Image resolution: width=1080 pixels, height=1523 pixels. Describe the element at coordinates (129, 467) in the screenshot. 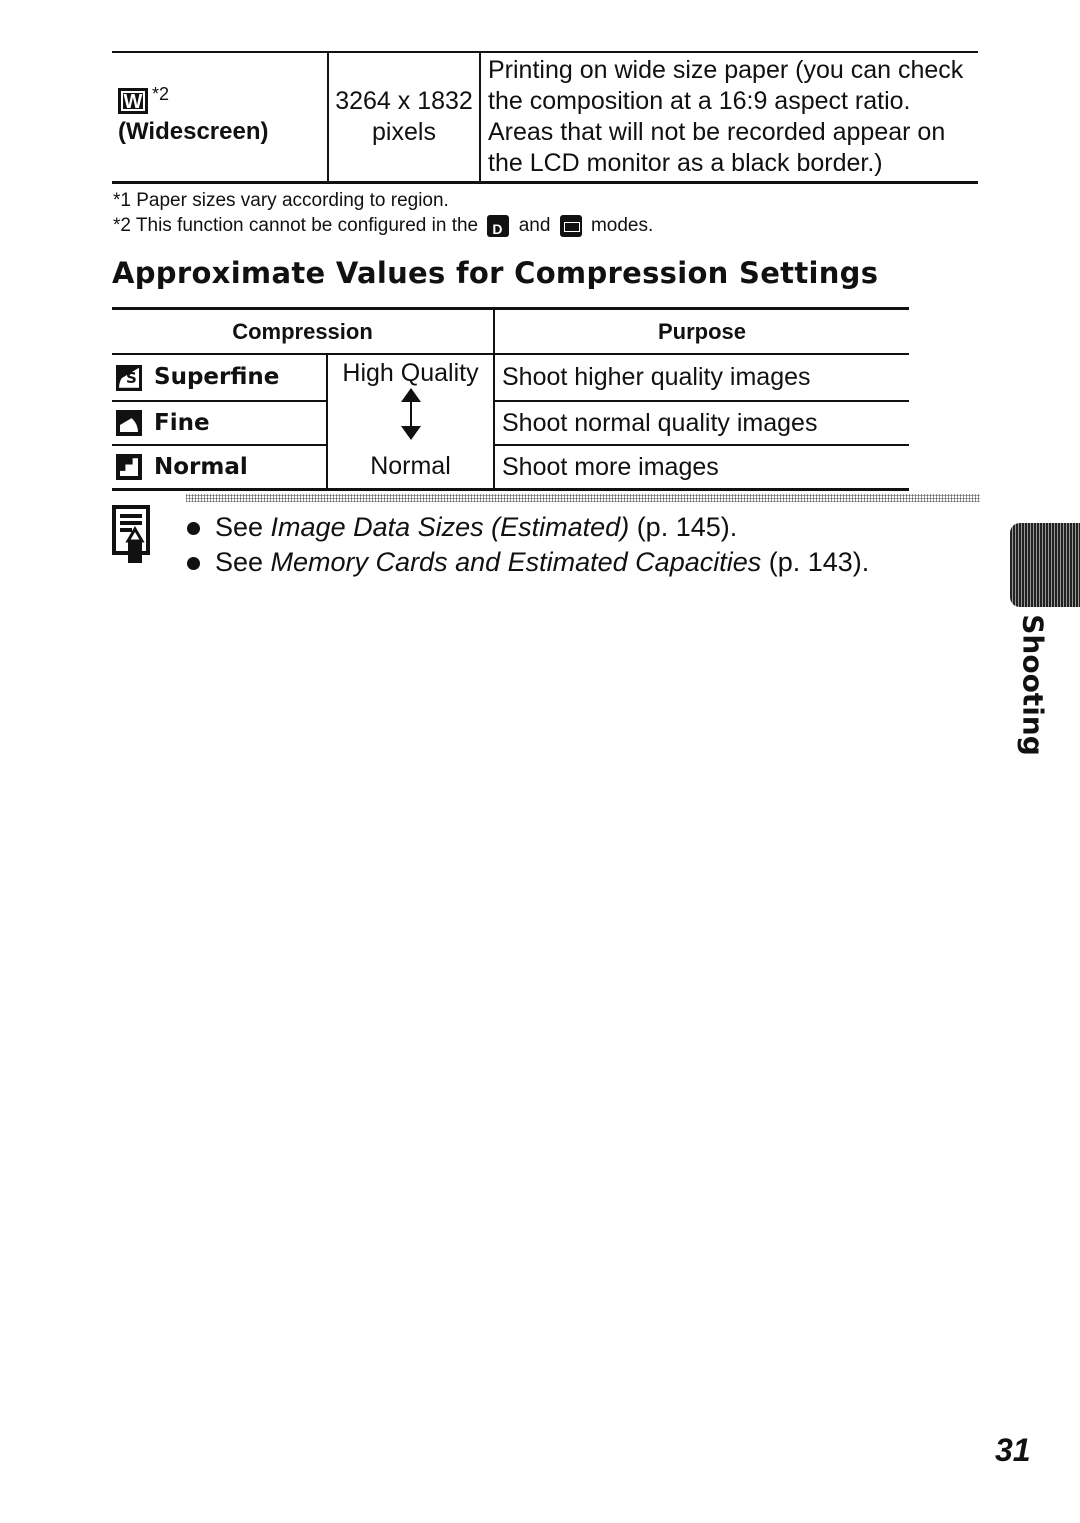

I see `normal-icon` at that location.